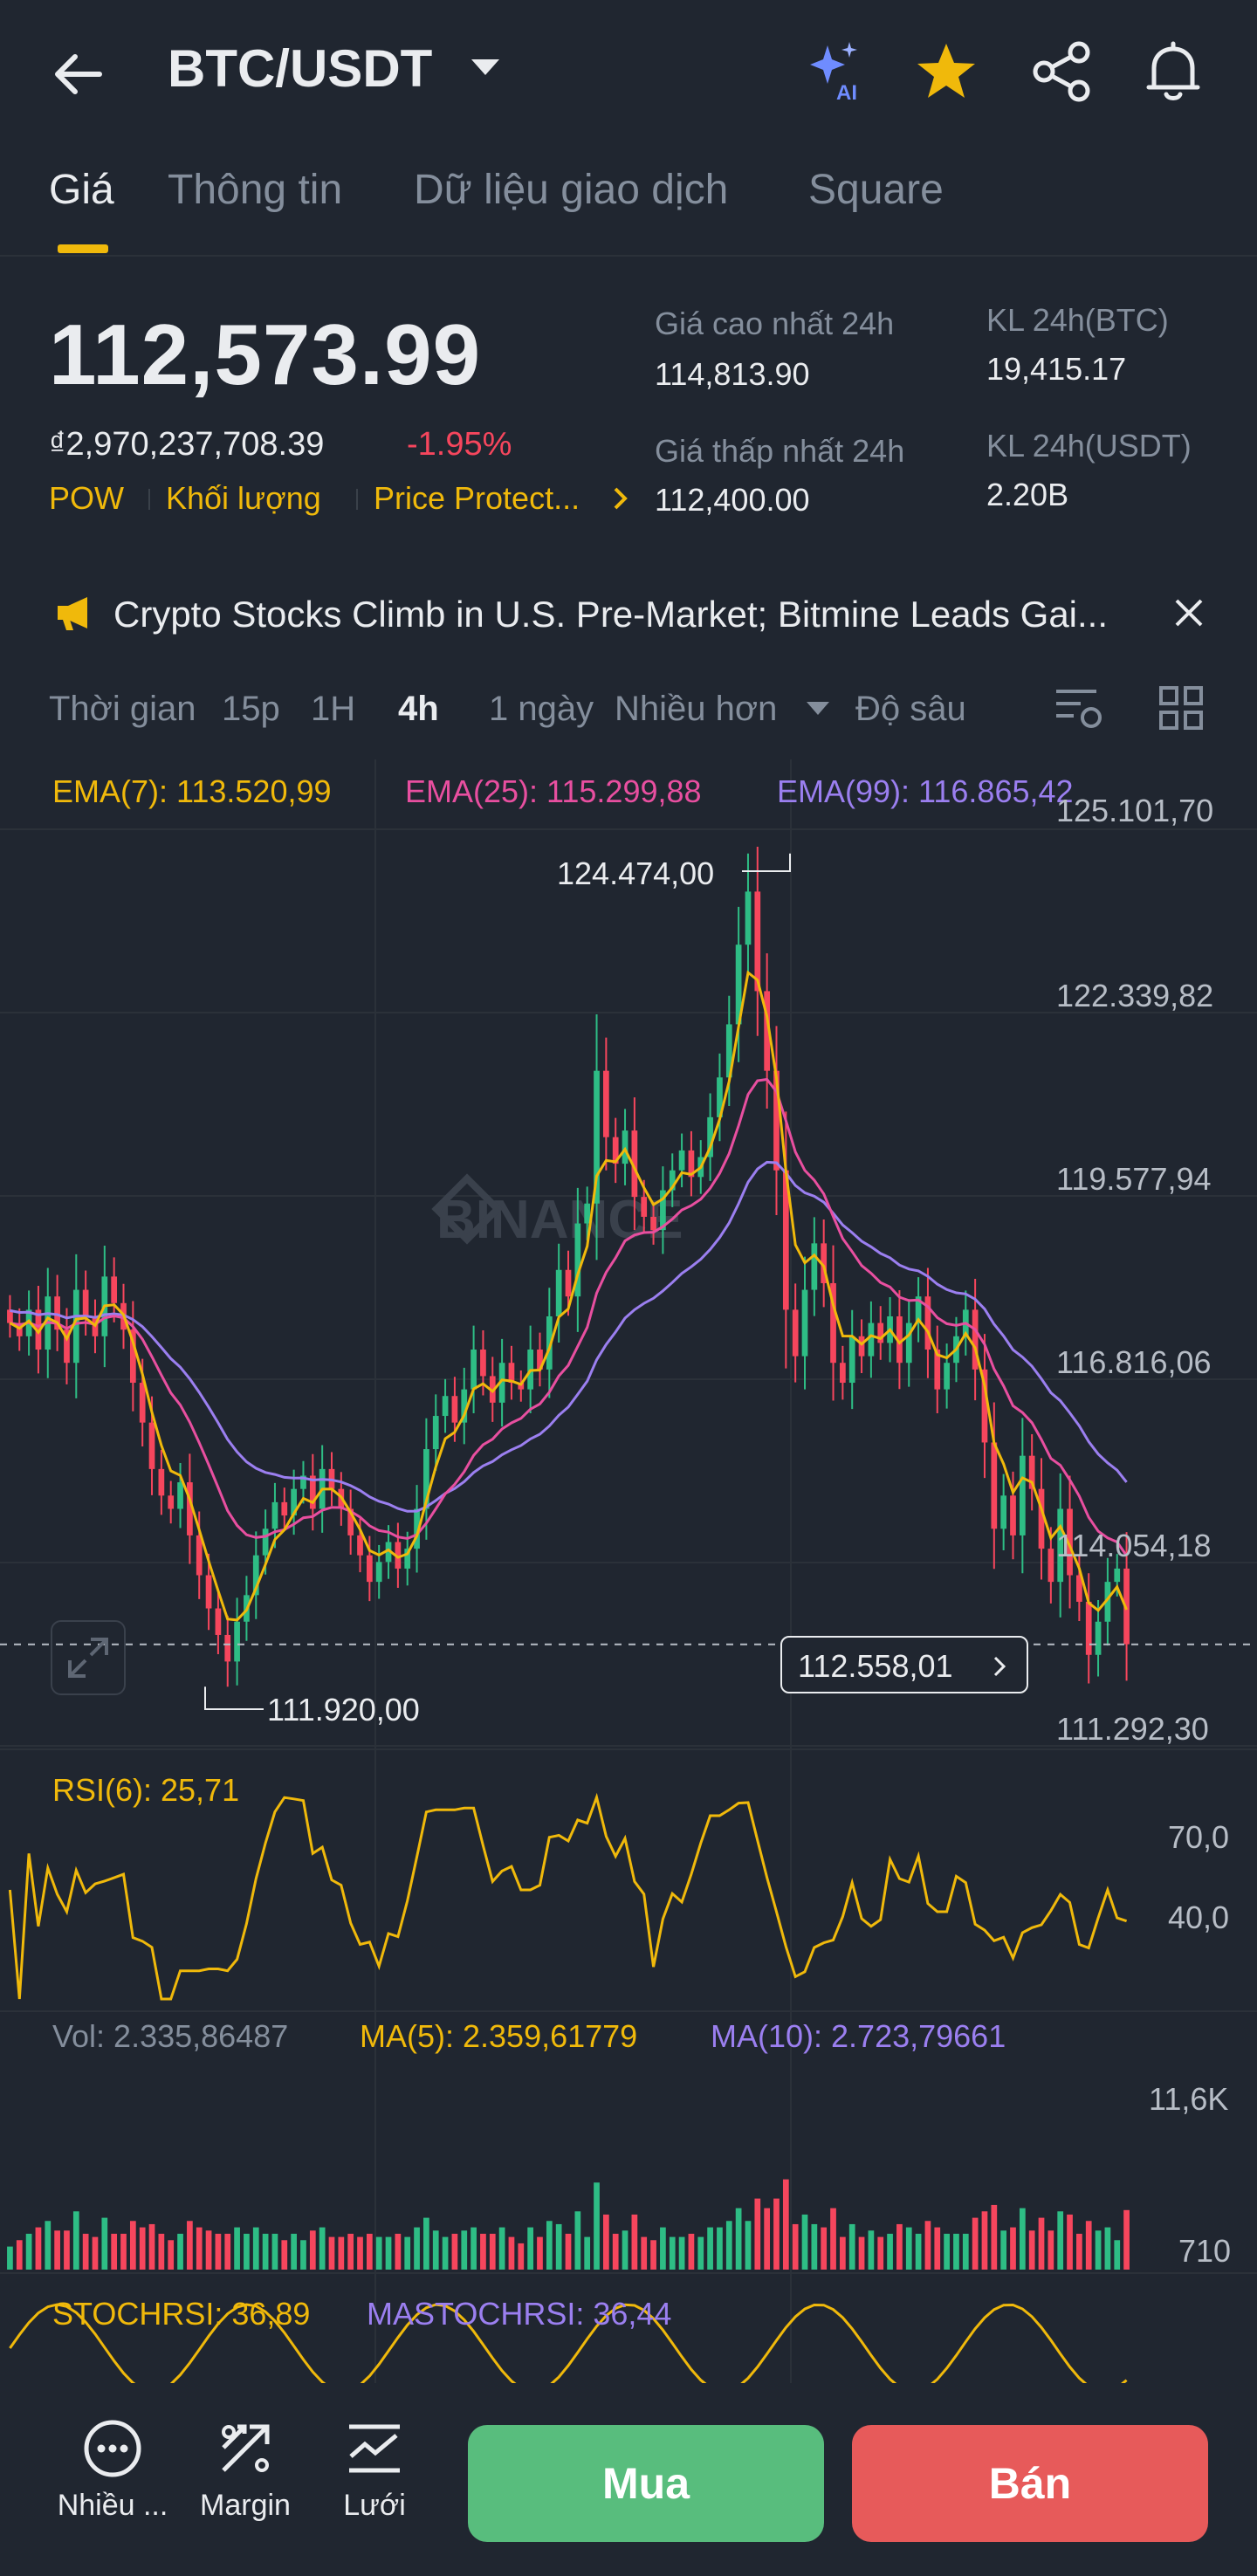 Image resolution: width=1257 pixels, height=2576 pixels. What do you see at coordinates (541, 709) in the screenshot?
I see `interval-1d: 1 ngày` at bounding box center [541, 709].